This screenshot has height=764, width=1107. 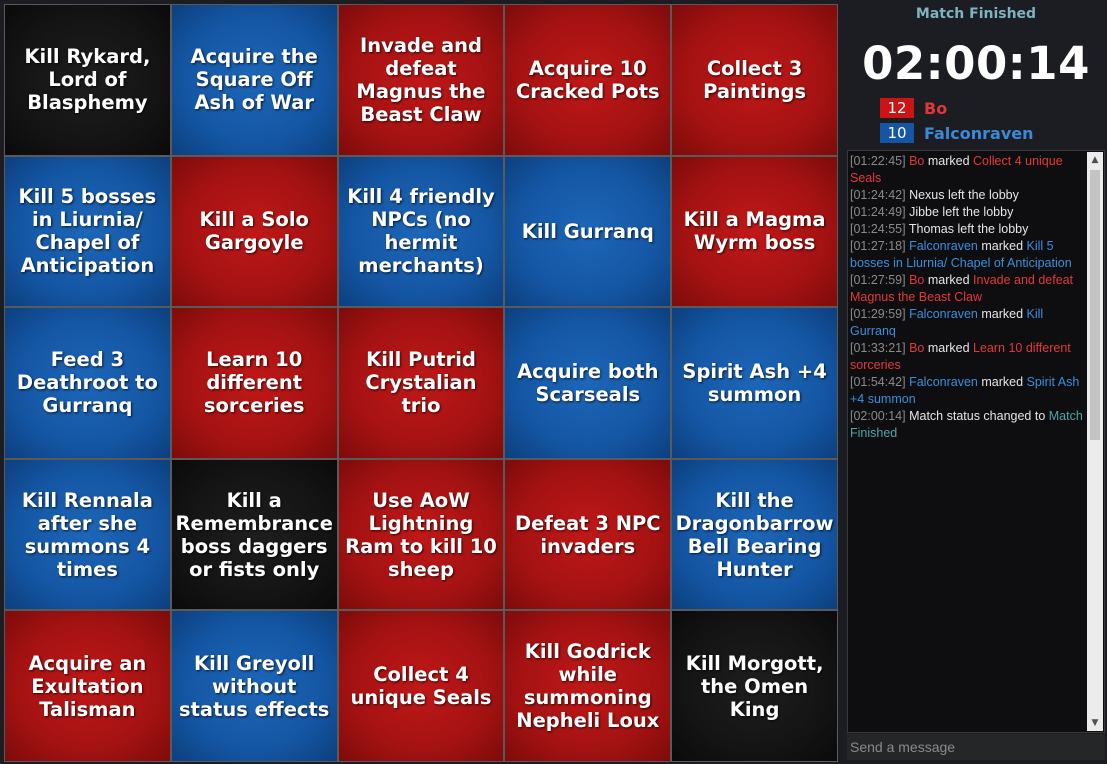 What do you see at coordinates (880, 416) in the screenshot?
I see `chat-segment: [02:00:14]` at bounding box center [880, 416].